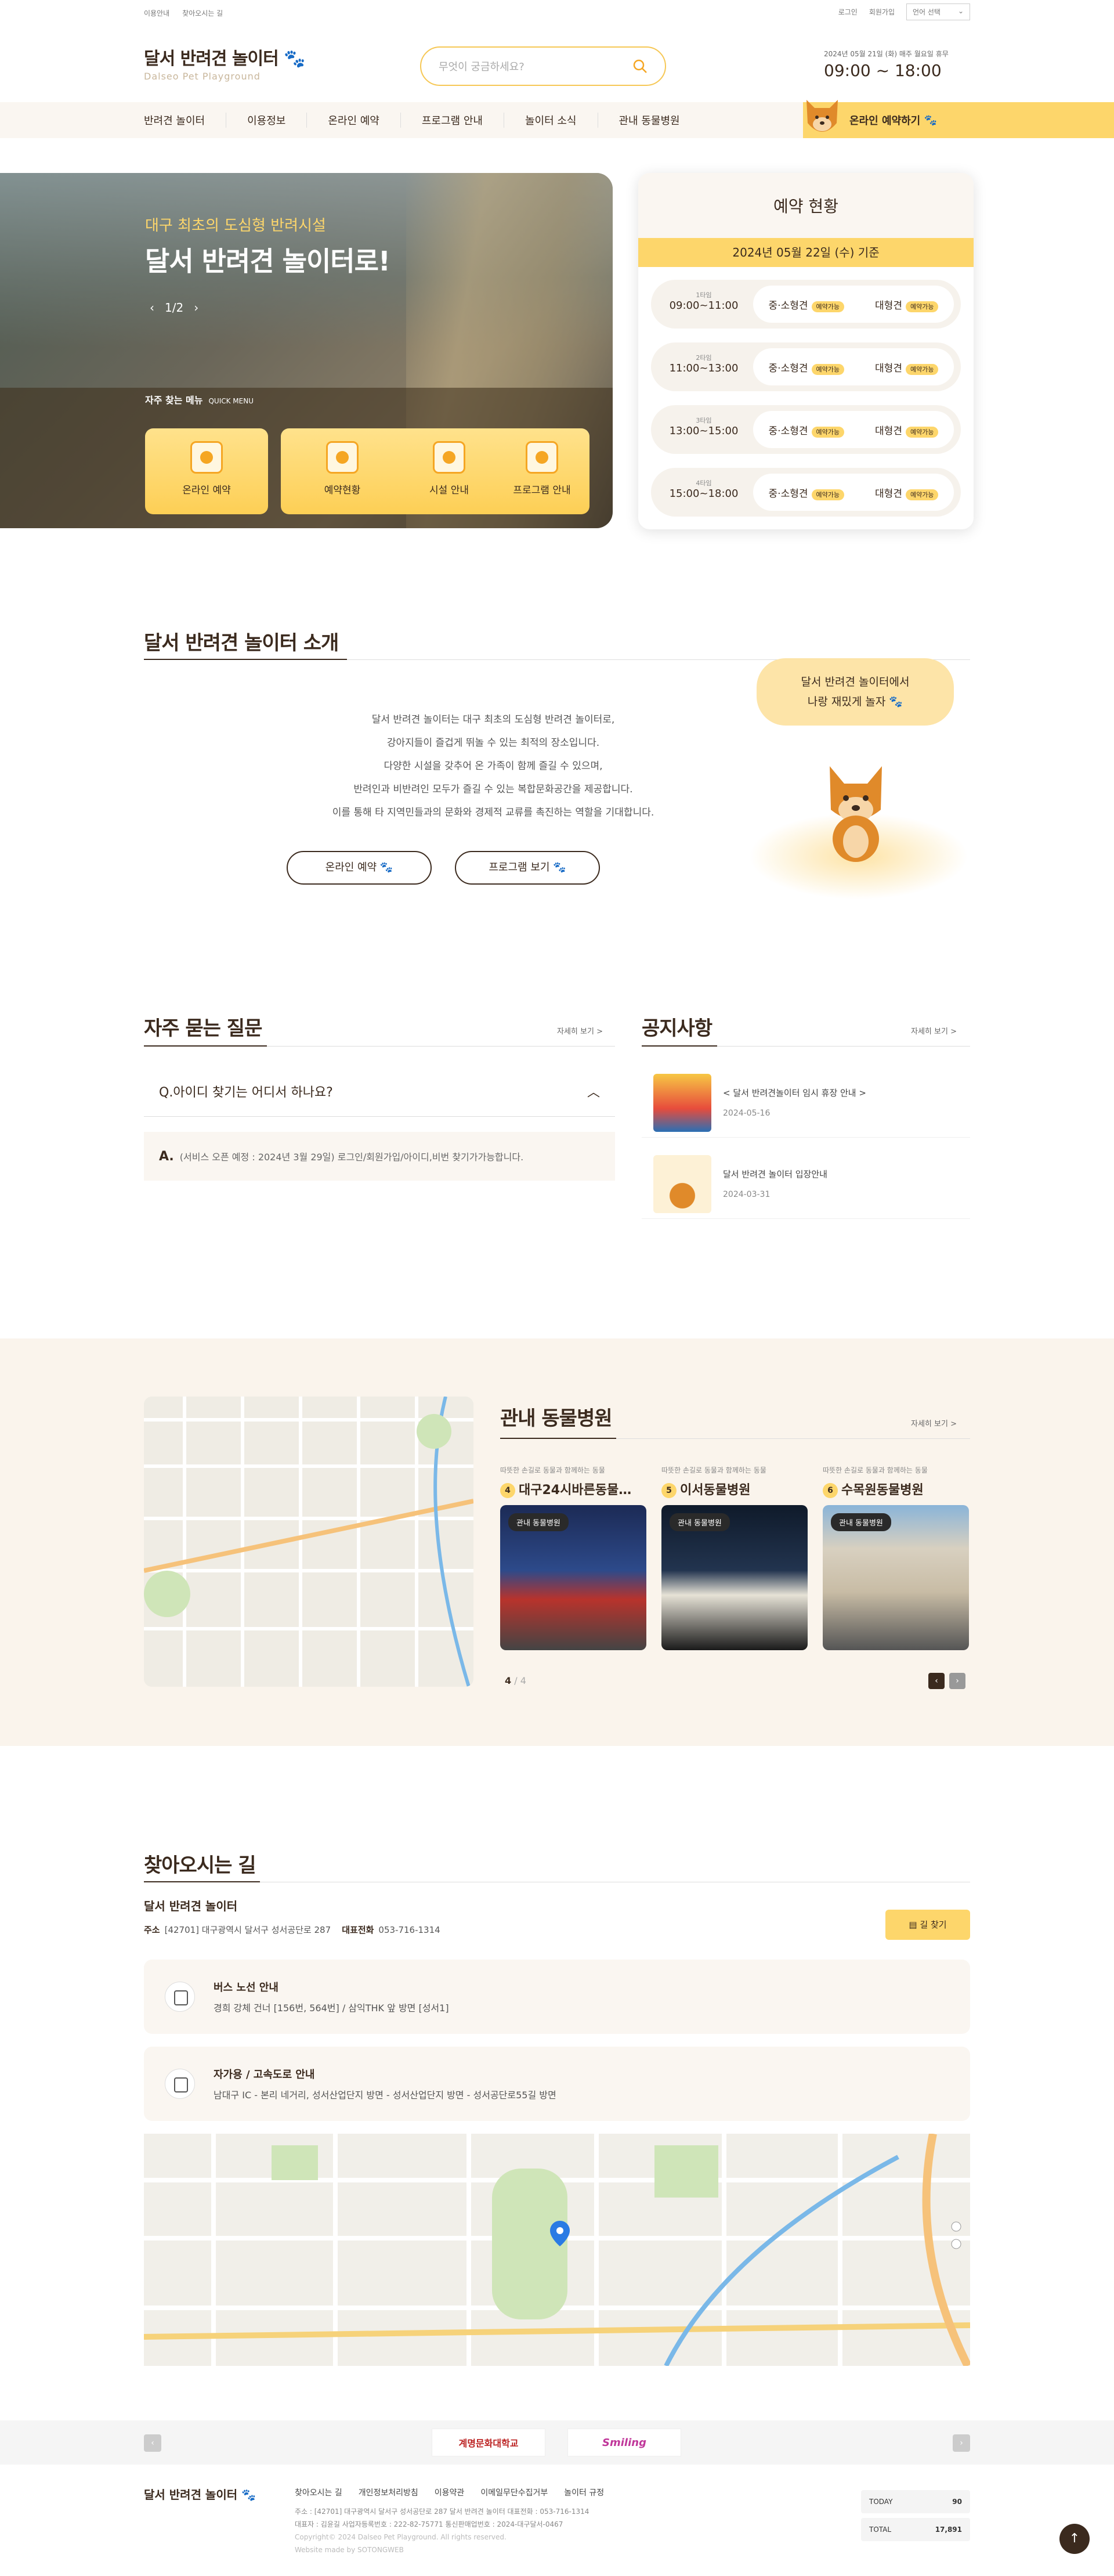  I want to click on map-image, so click(557, 2250).